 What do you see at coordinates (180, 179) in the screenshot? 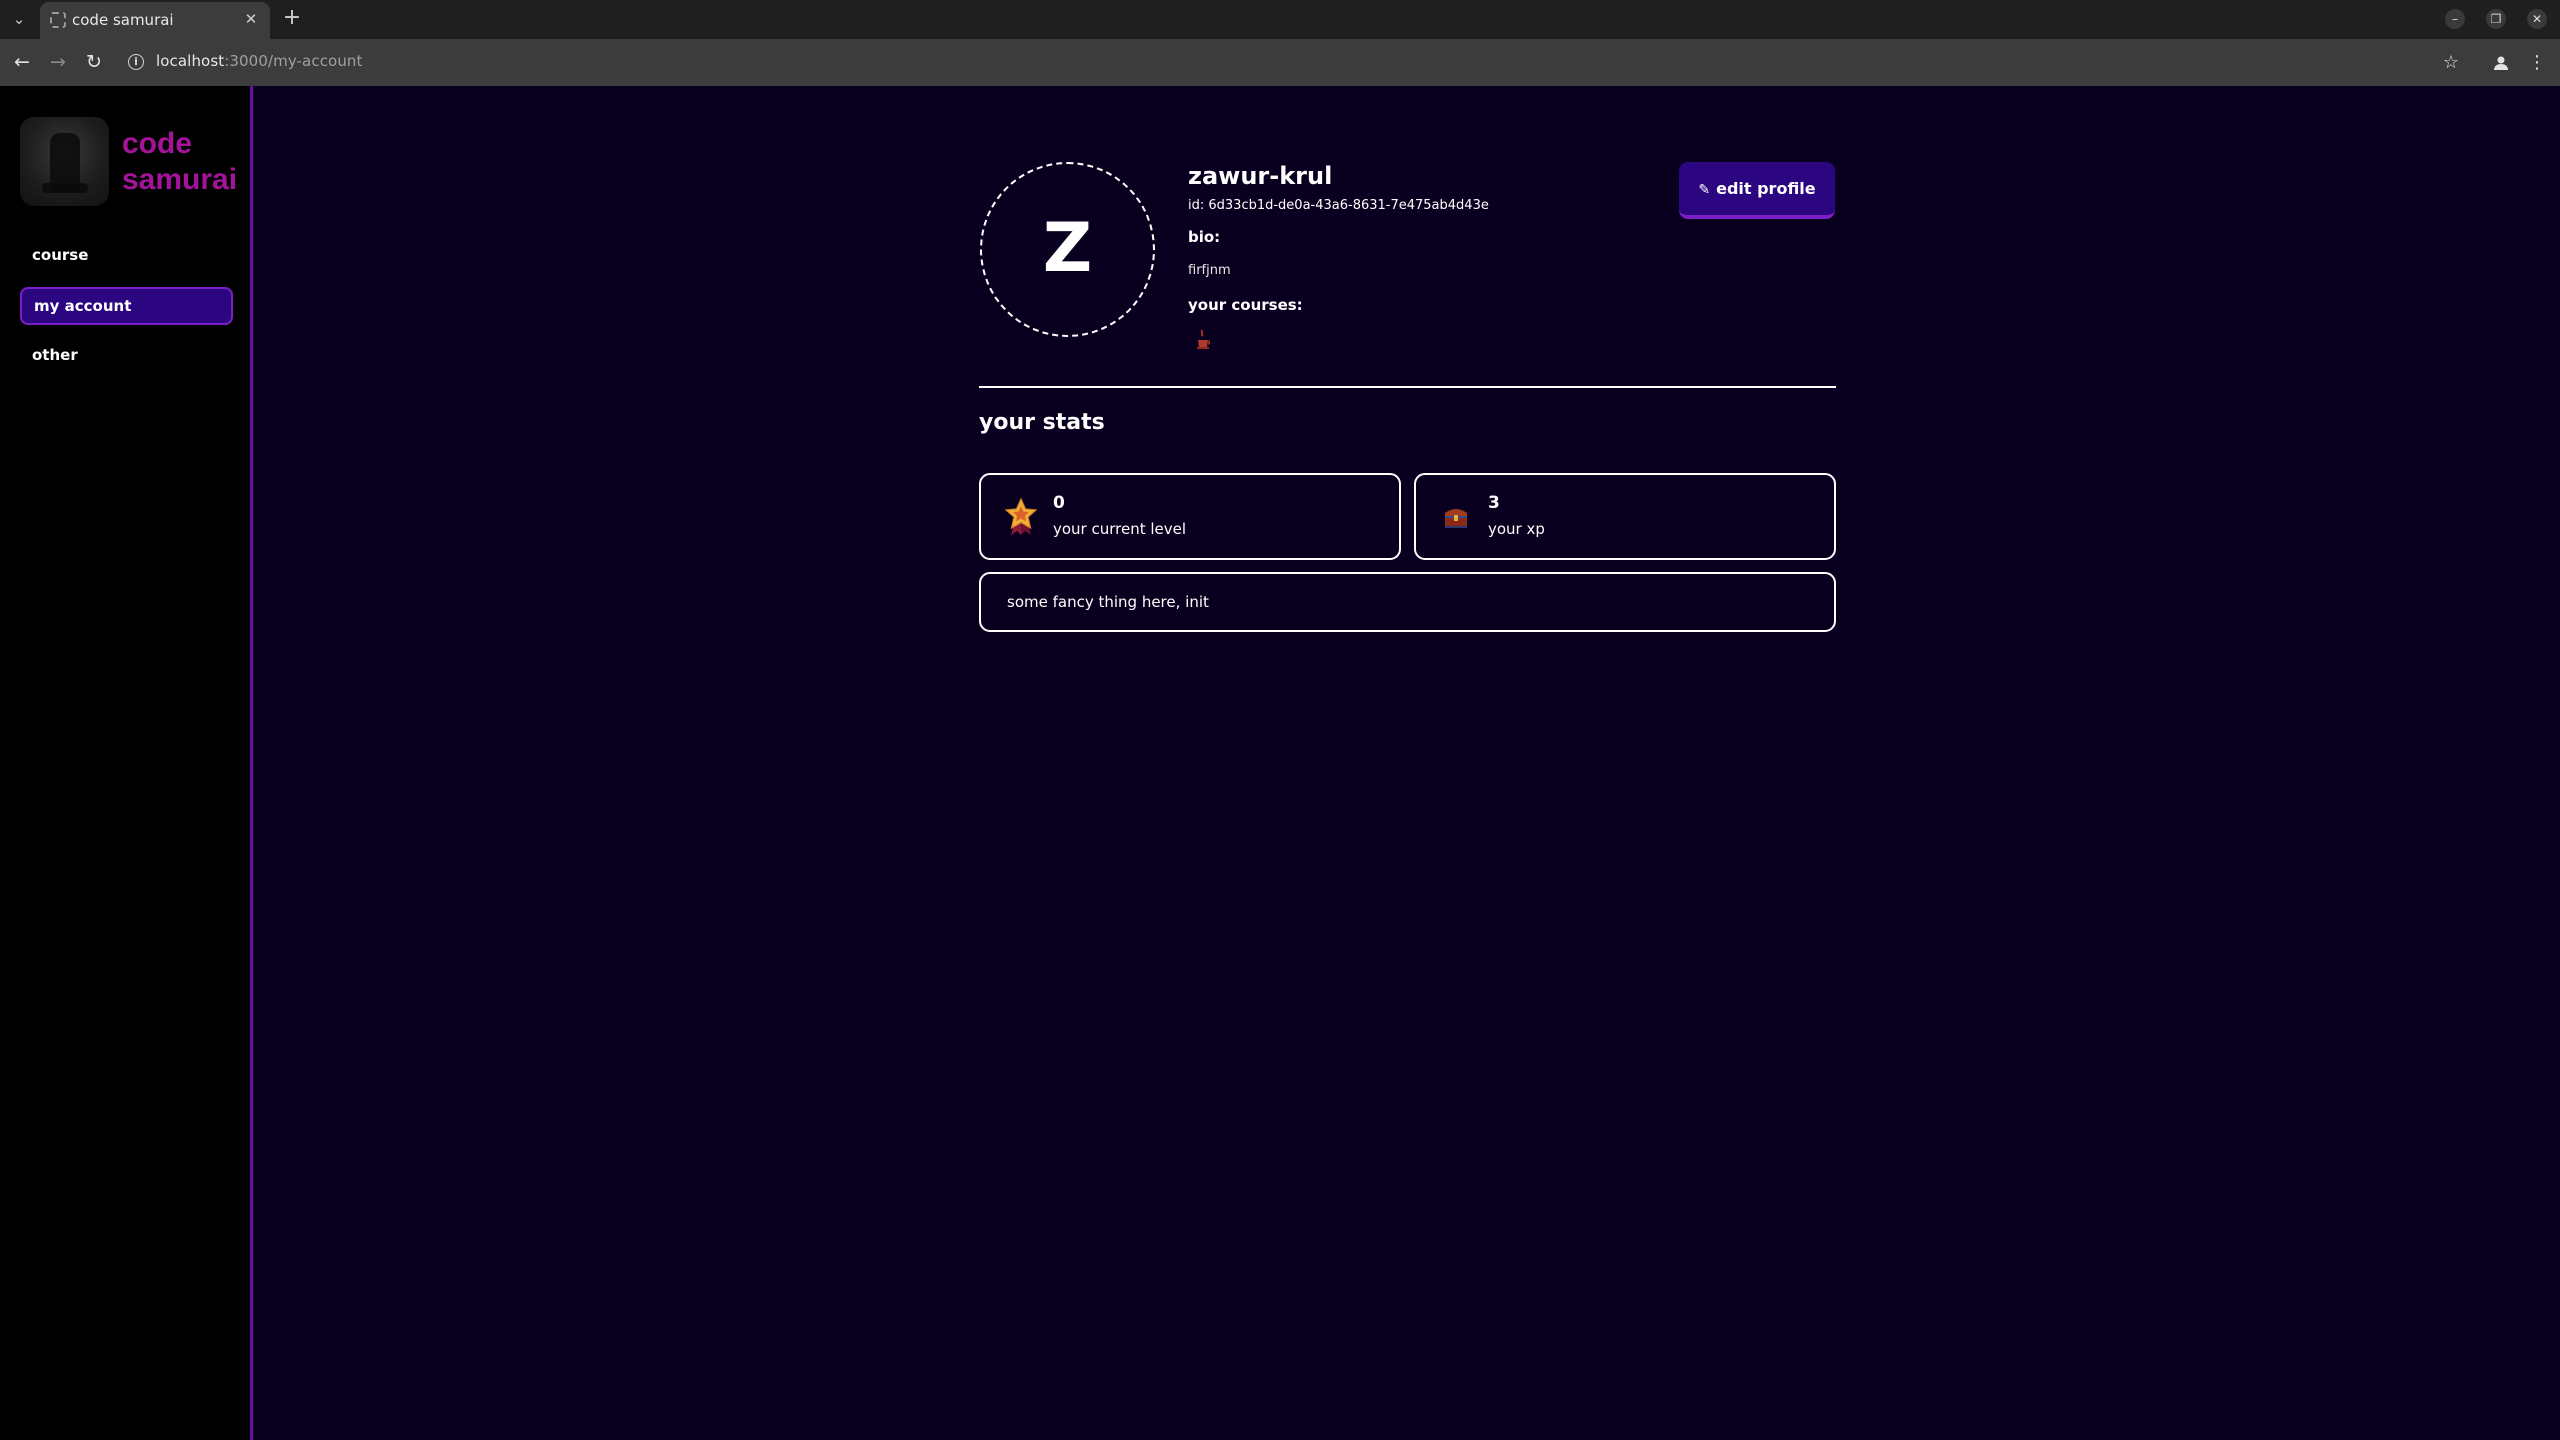
I see `brand-name-line2: samurai` at bounding box center [180, 179].